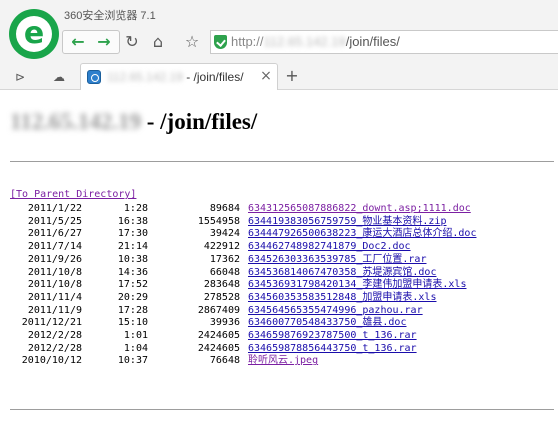  I want to click on url-scheme: http://, so click(247, 41).